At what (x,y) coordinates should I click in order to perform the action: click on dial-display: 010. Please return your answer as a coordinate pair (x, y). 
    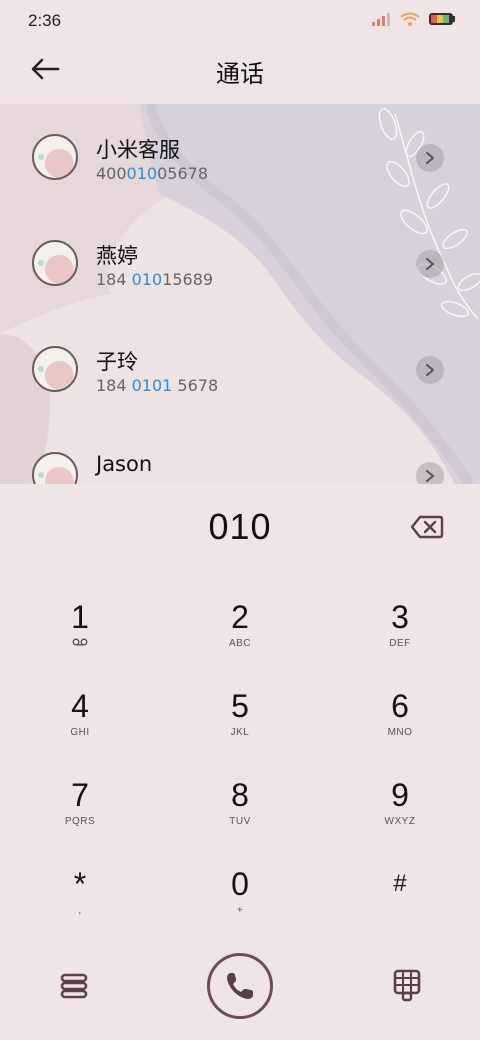
    Looking at the image, I should click on (240, 529).